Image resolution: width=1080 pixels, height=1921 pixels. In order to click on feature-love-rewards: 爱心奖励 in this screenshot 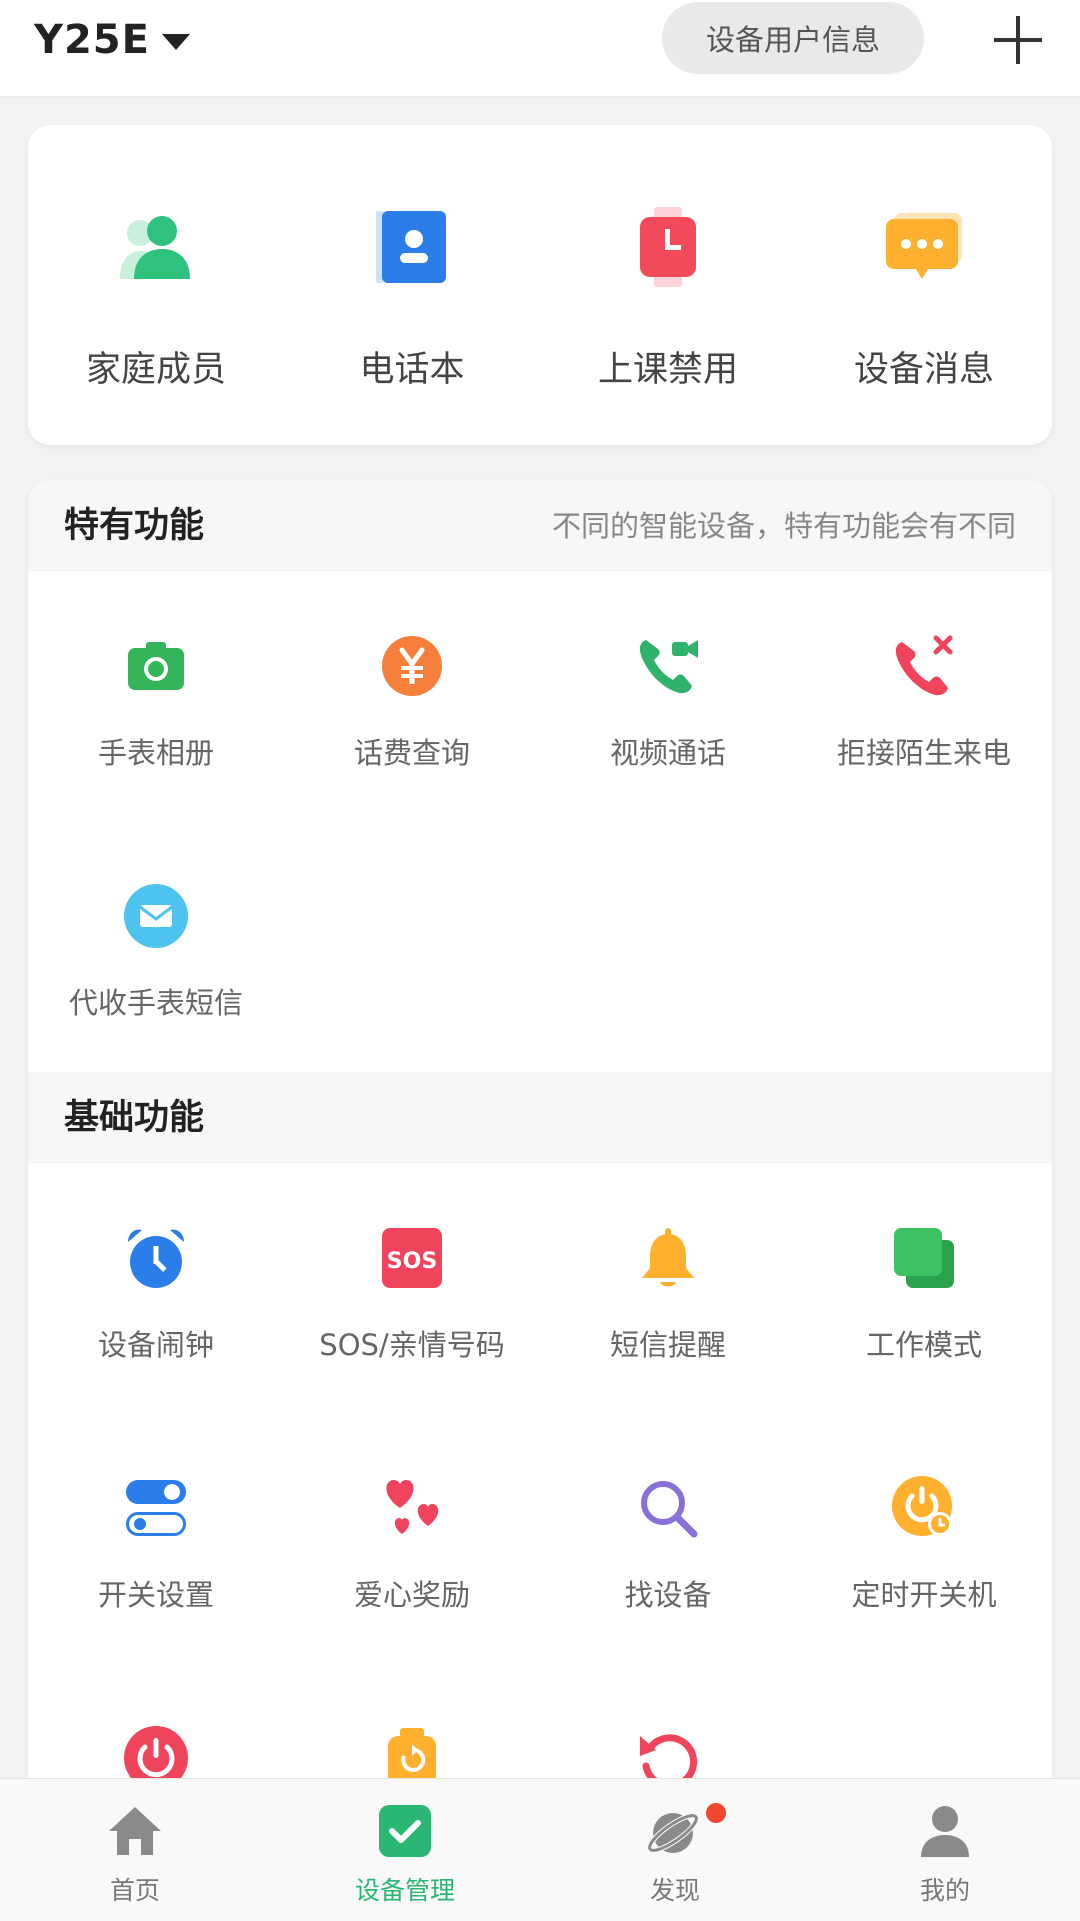, I will do `click(412, 1576)`.